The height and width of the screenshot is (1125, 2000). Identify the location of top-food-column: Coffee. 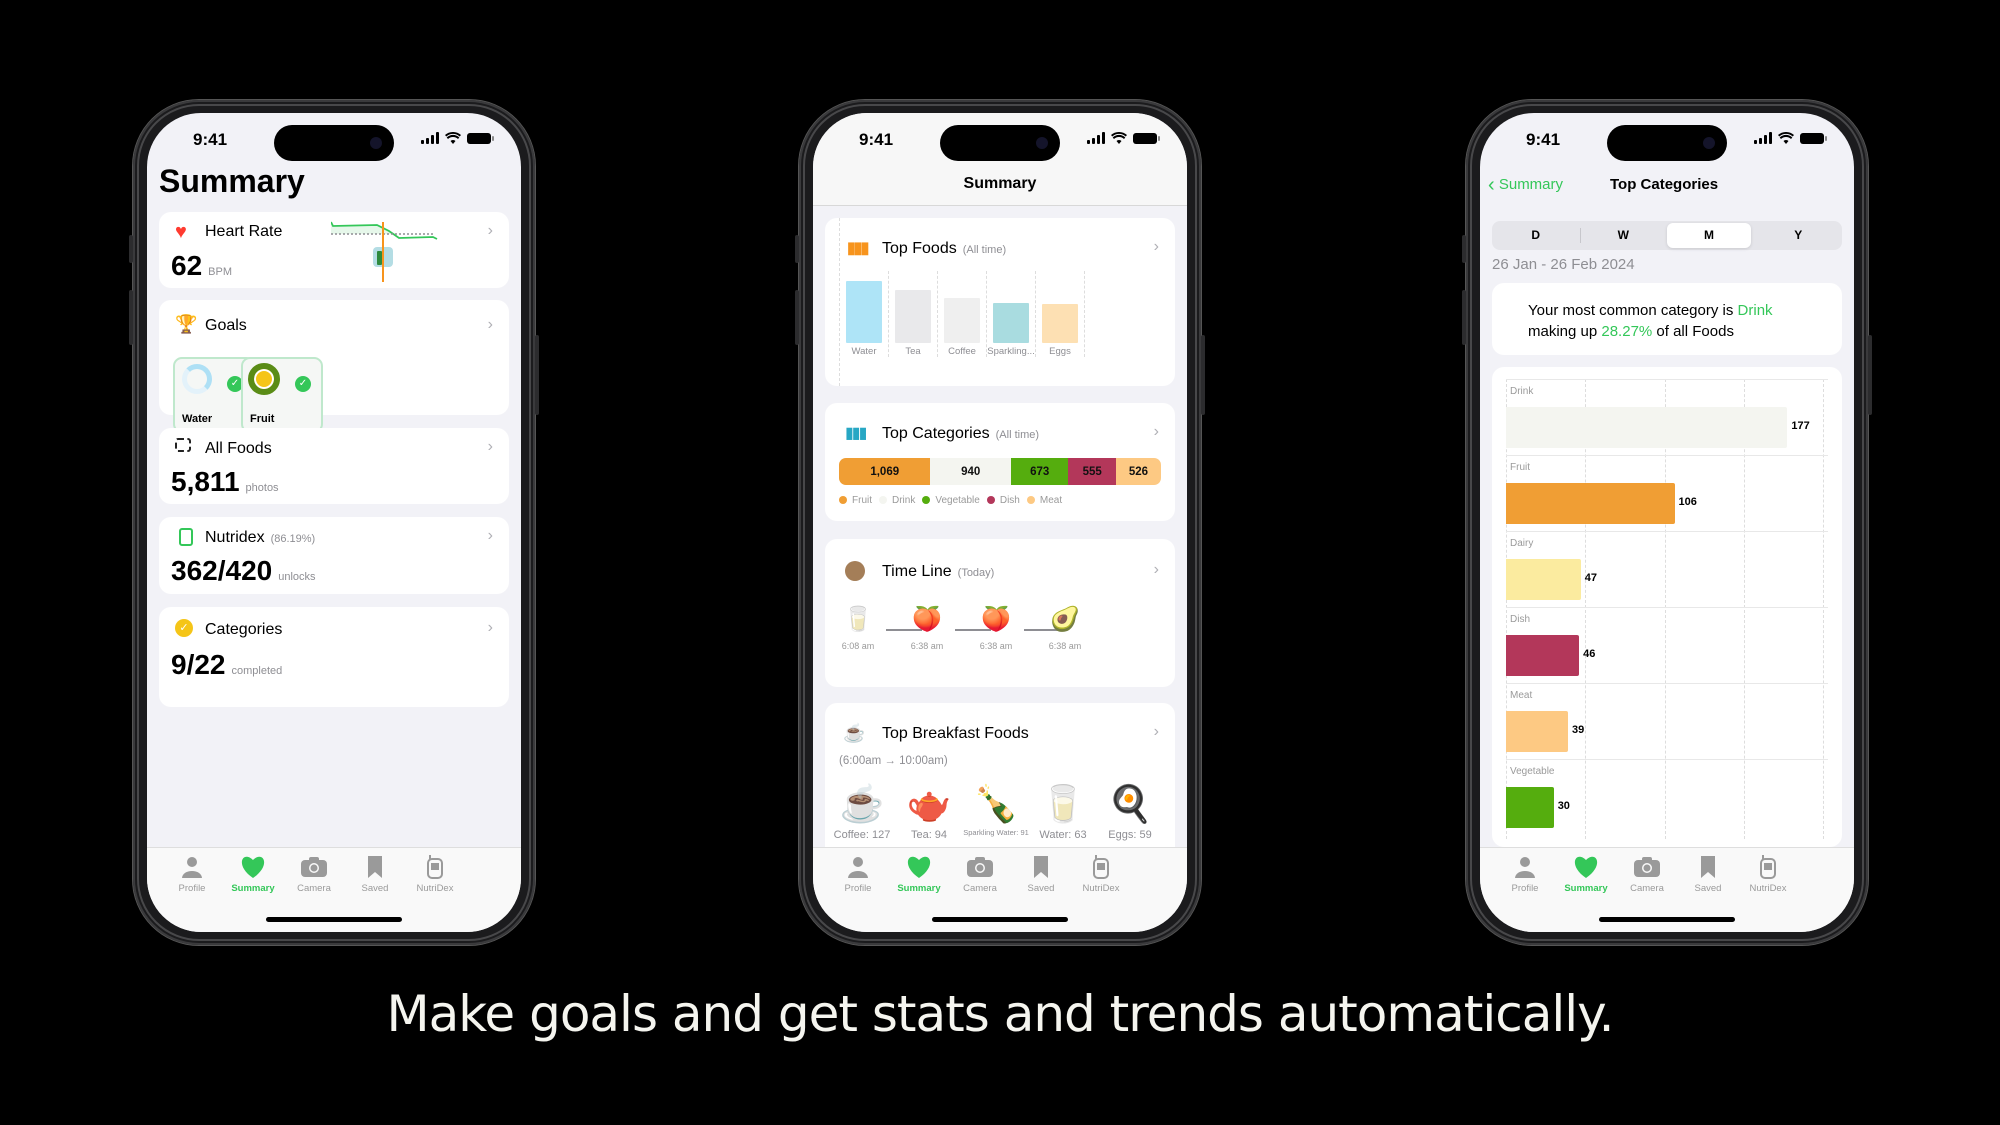
(962, 314).